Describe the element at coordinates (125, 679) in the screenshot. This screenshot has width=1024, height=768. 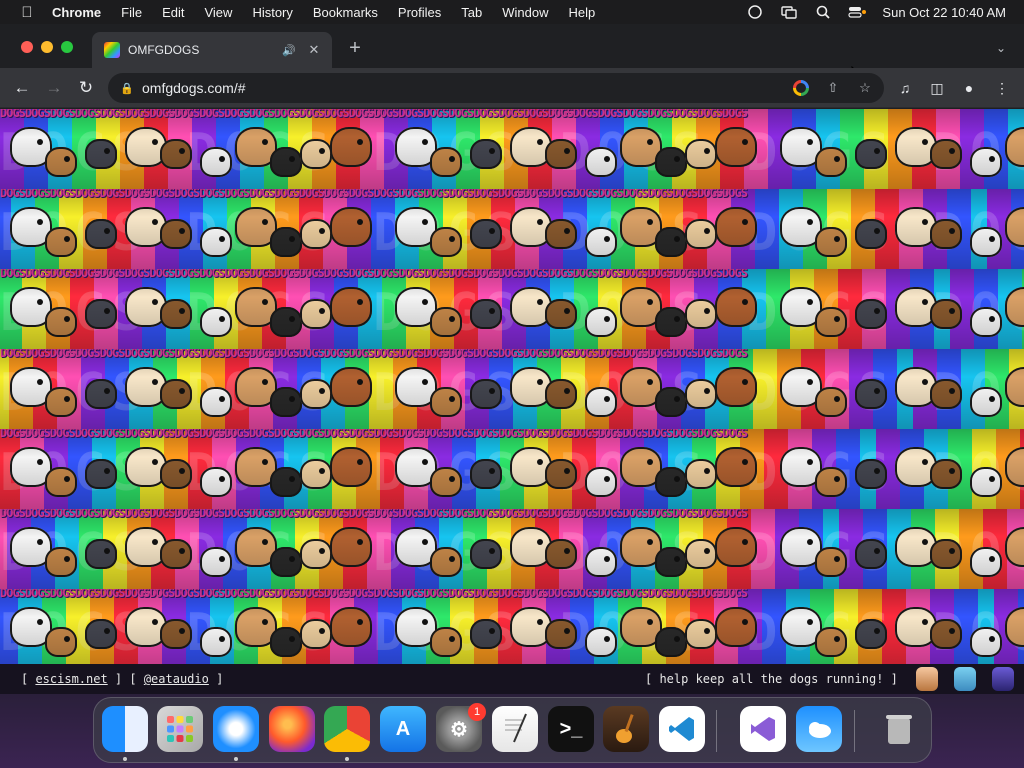
I see `footer-bracket-mid: ] [` at that location.